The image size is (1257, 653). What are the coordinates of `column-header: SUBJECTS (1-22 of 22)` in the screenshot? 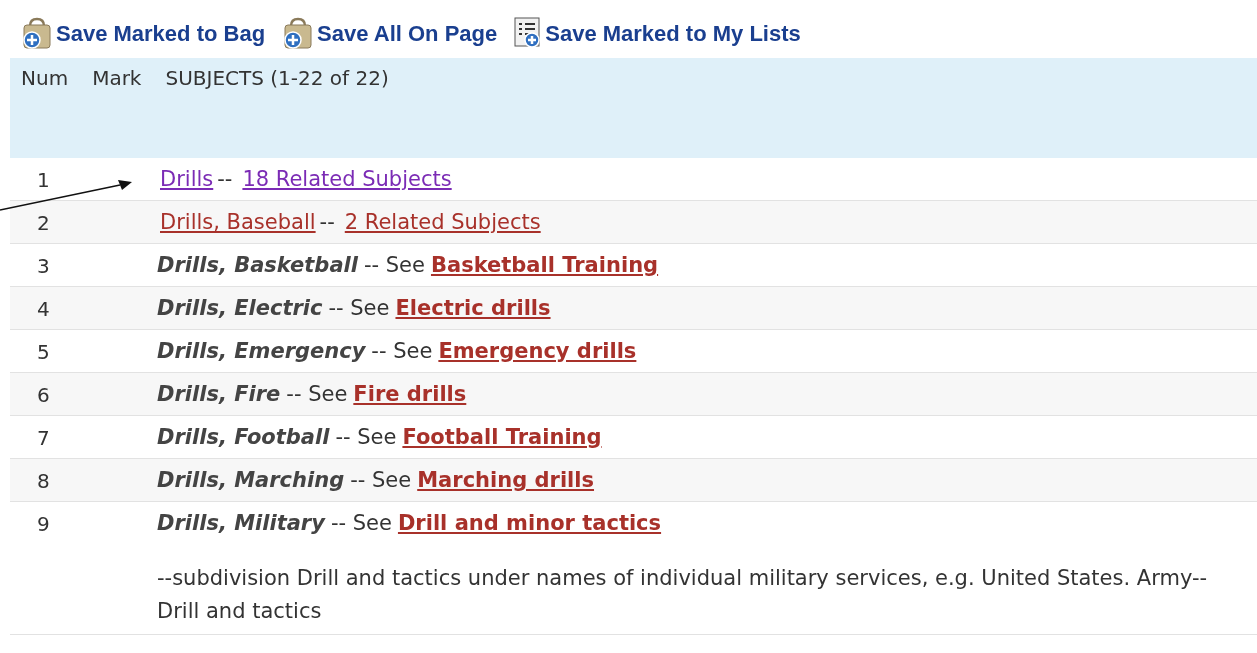 It's located at (277, 78).